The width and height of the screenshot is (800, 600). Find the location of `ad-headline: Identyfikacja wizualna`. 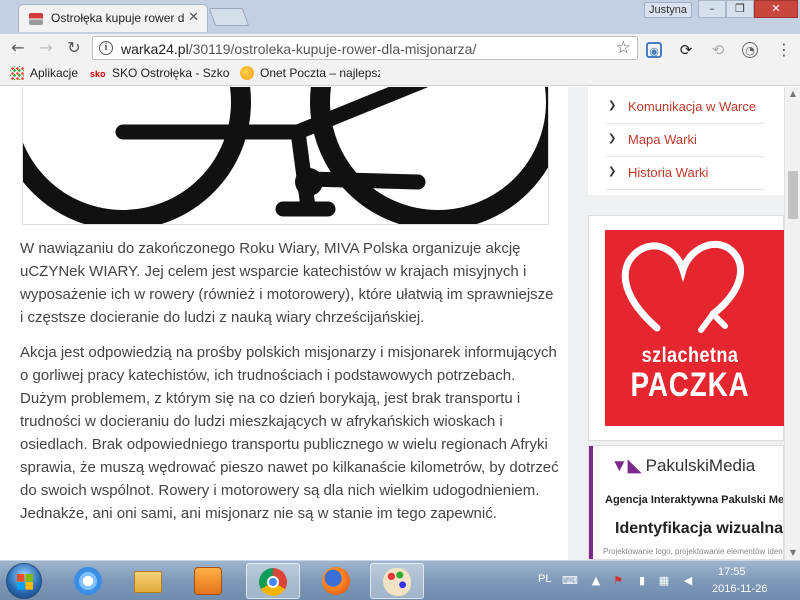

ad-headline: Identyfikacja wizualna is located at coordinates (699, 528).